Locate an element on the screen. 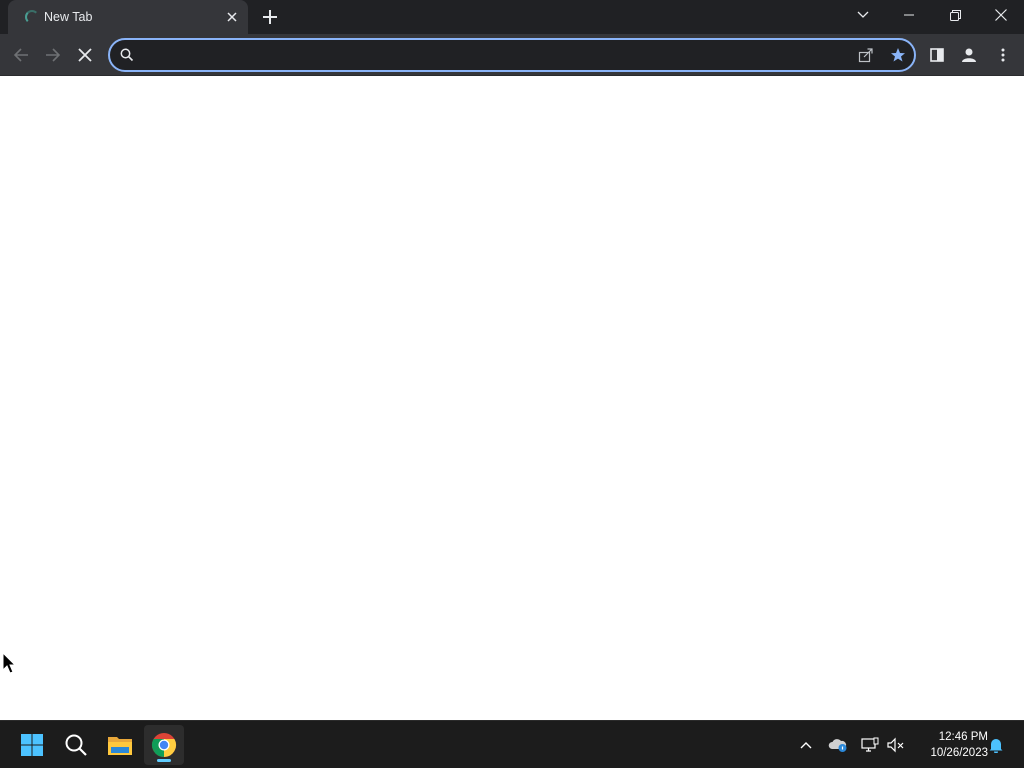  clock-date: 10/26/2023 is located at coordinates (959, 753).